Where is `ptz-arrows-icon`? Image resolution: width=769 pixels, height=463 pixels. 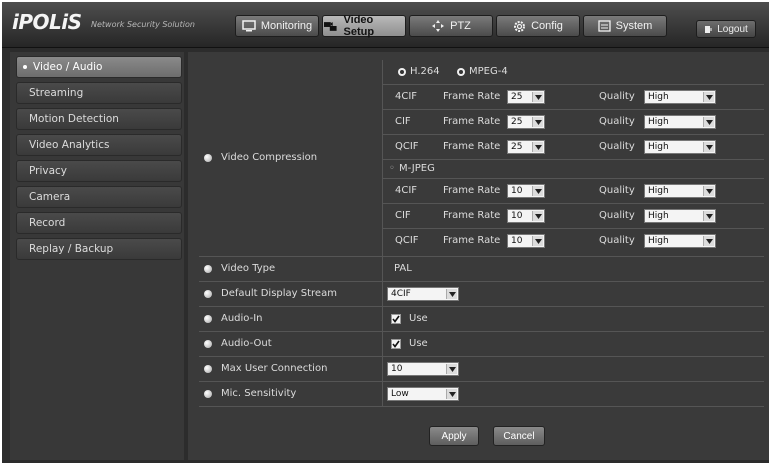
ptz-arrows-icon is located at coordinates (438, 26).